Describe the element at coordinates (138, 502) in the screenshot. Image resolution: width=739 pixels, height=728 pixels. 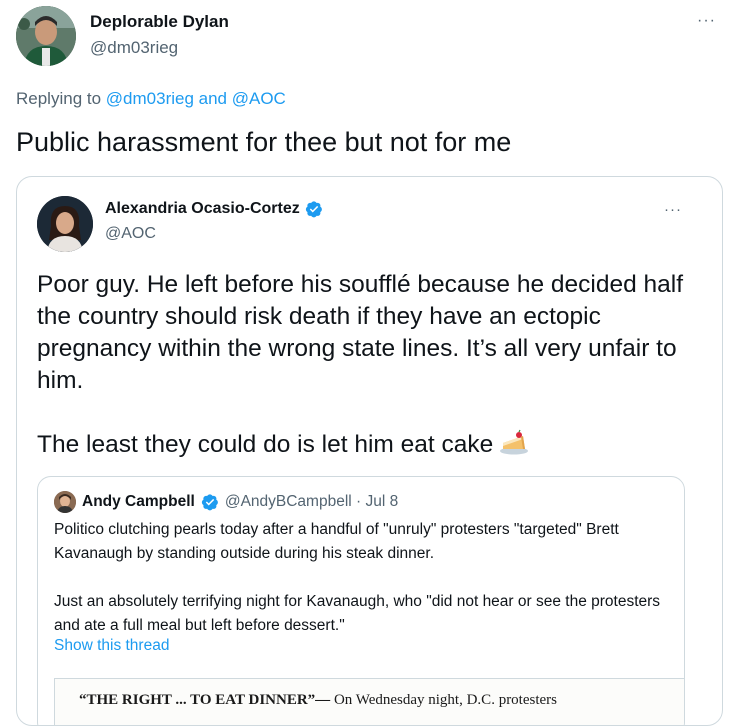
I see `nested-quote-author-name: Andy Campbell` at that location.